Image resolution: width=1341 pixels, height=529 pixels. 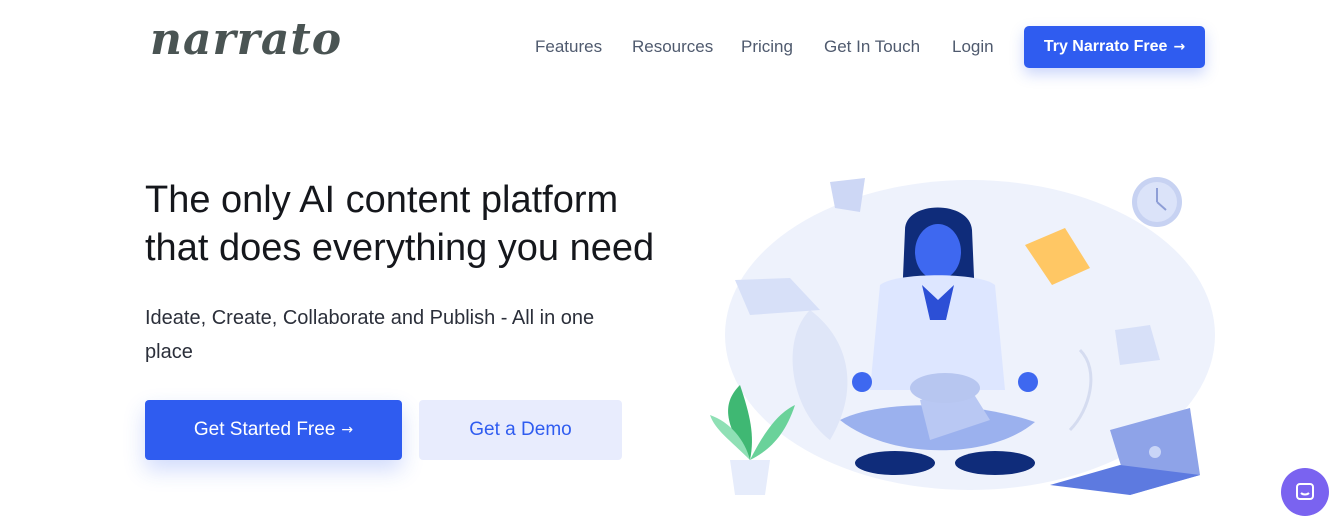 I want to click on nav-pricing: Pricing, so click(x=767, y=47).